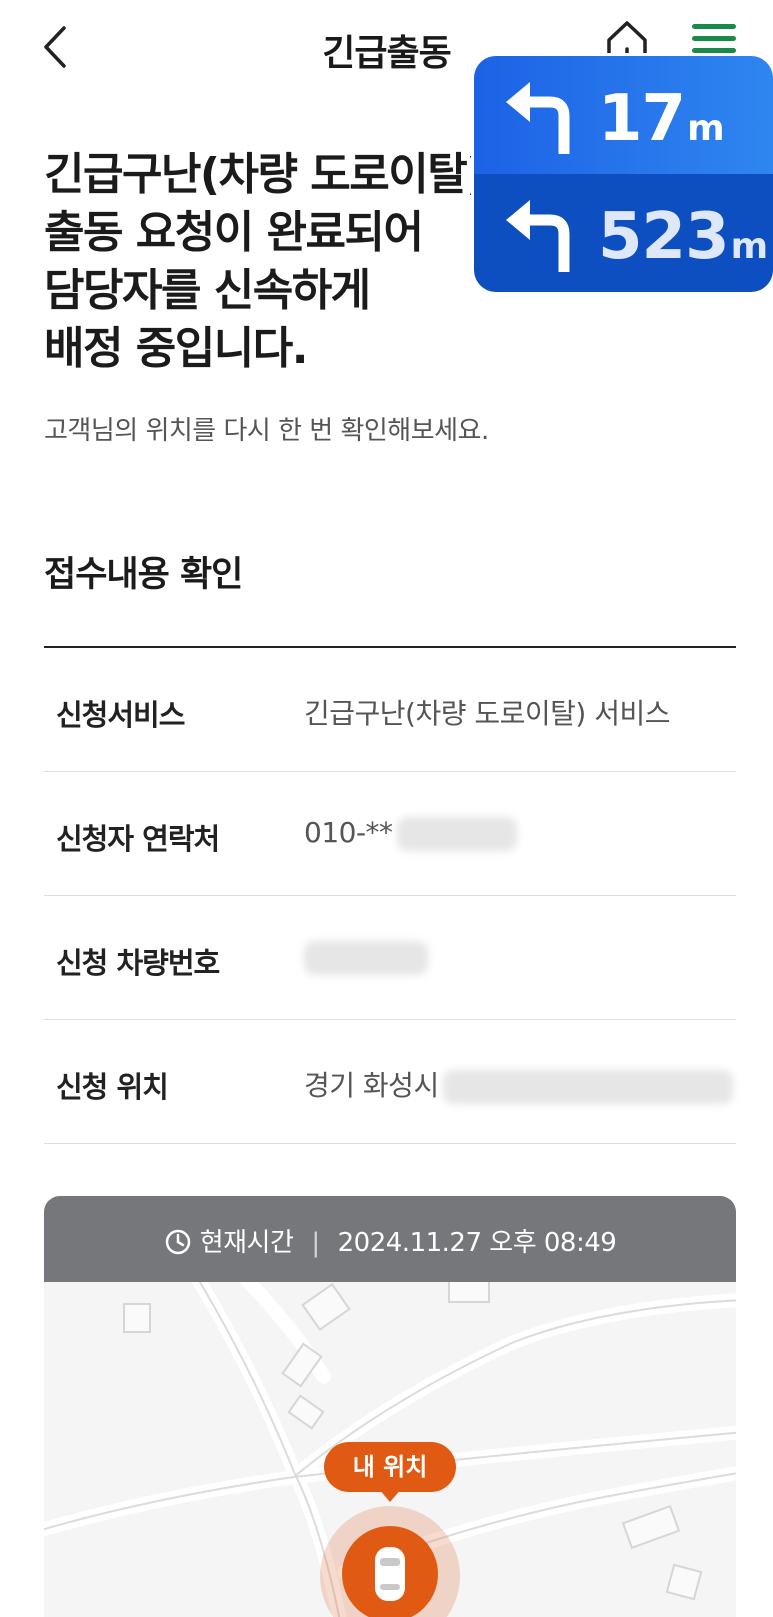 The height and width of the screenshot is (1617, 773). I want to click on table-row: 신청서비스 긴급구난(차량 도로이탈) 서비스, so click(390, 710).